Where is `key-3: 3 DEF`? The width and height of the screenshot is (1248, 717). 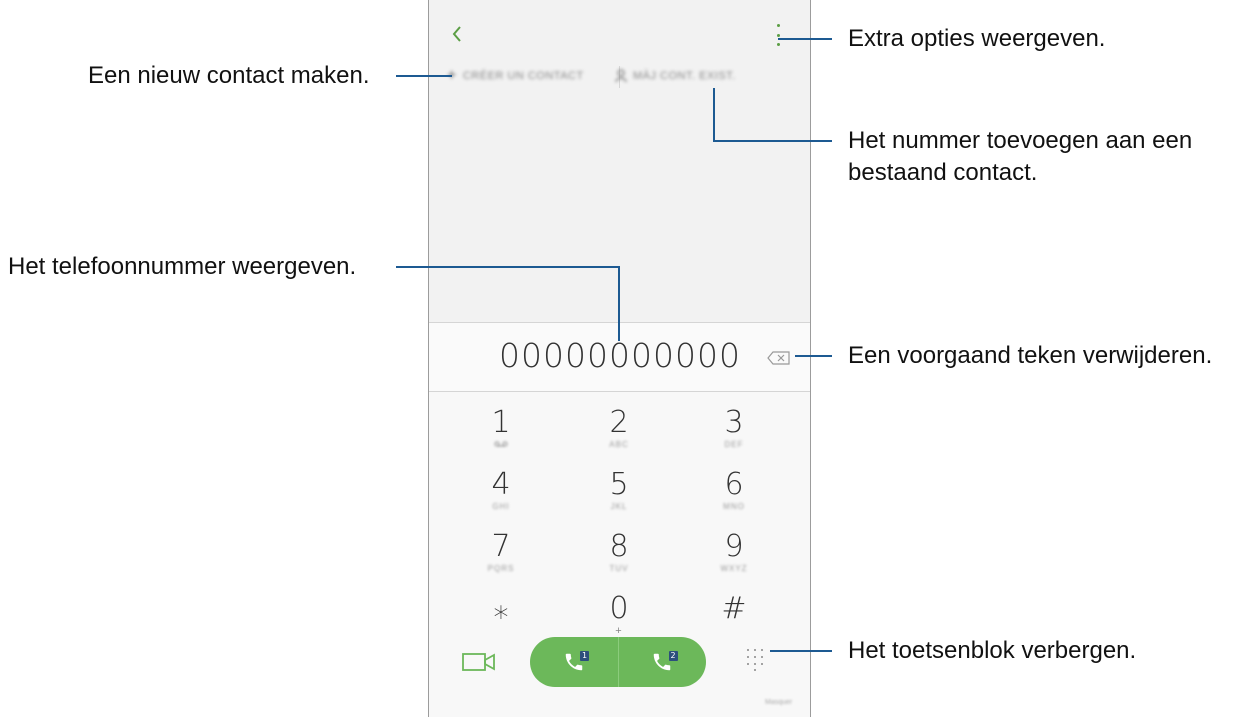
key-3: 3 DEF is located at coordinates (734, 422).